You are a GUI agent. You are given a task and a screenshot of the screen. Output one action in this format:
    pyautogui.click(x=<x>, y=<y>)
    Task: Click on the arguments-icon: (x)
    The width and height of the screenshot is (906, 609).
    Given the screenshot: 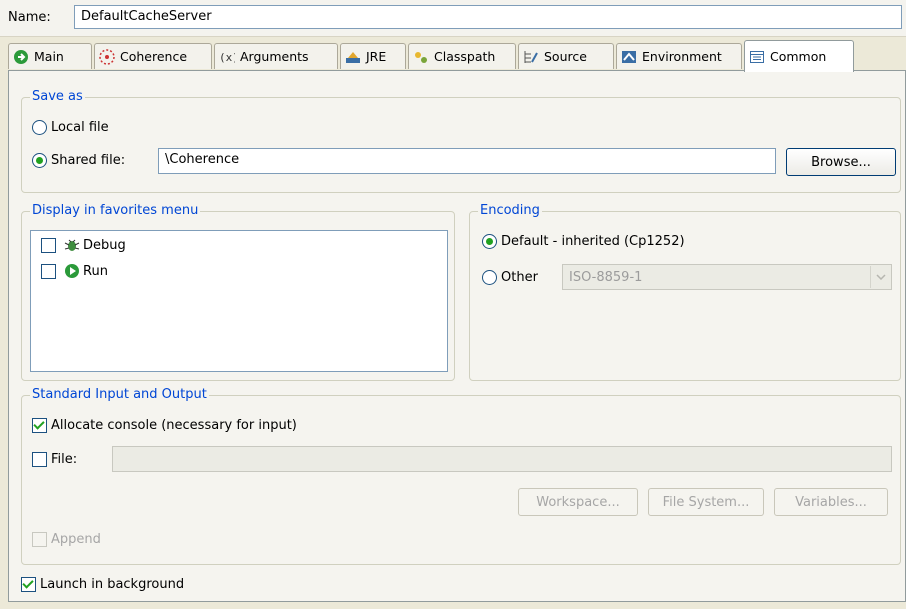 What is the action you would take?
    pyautogui.click(x=229, y=57)
    